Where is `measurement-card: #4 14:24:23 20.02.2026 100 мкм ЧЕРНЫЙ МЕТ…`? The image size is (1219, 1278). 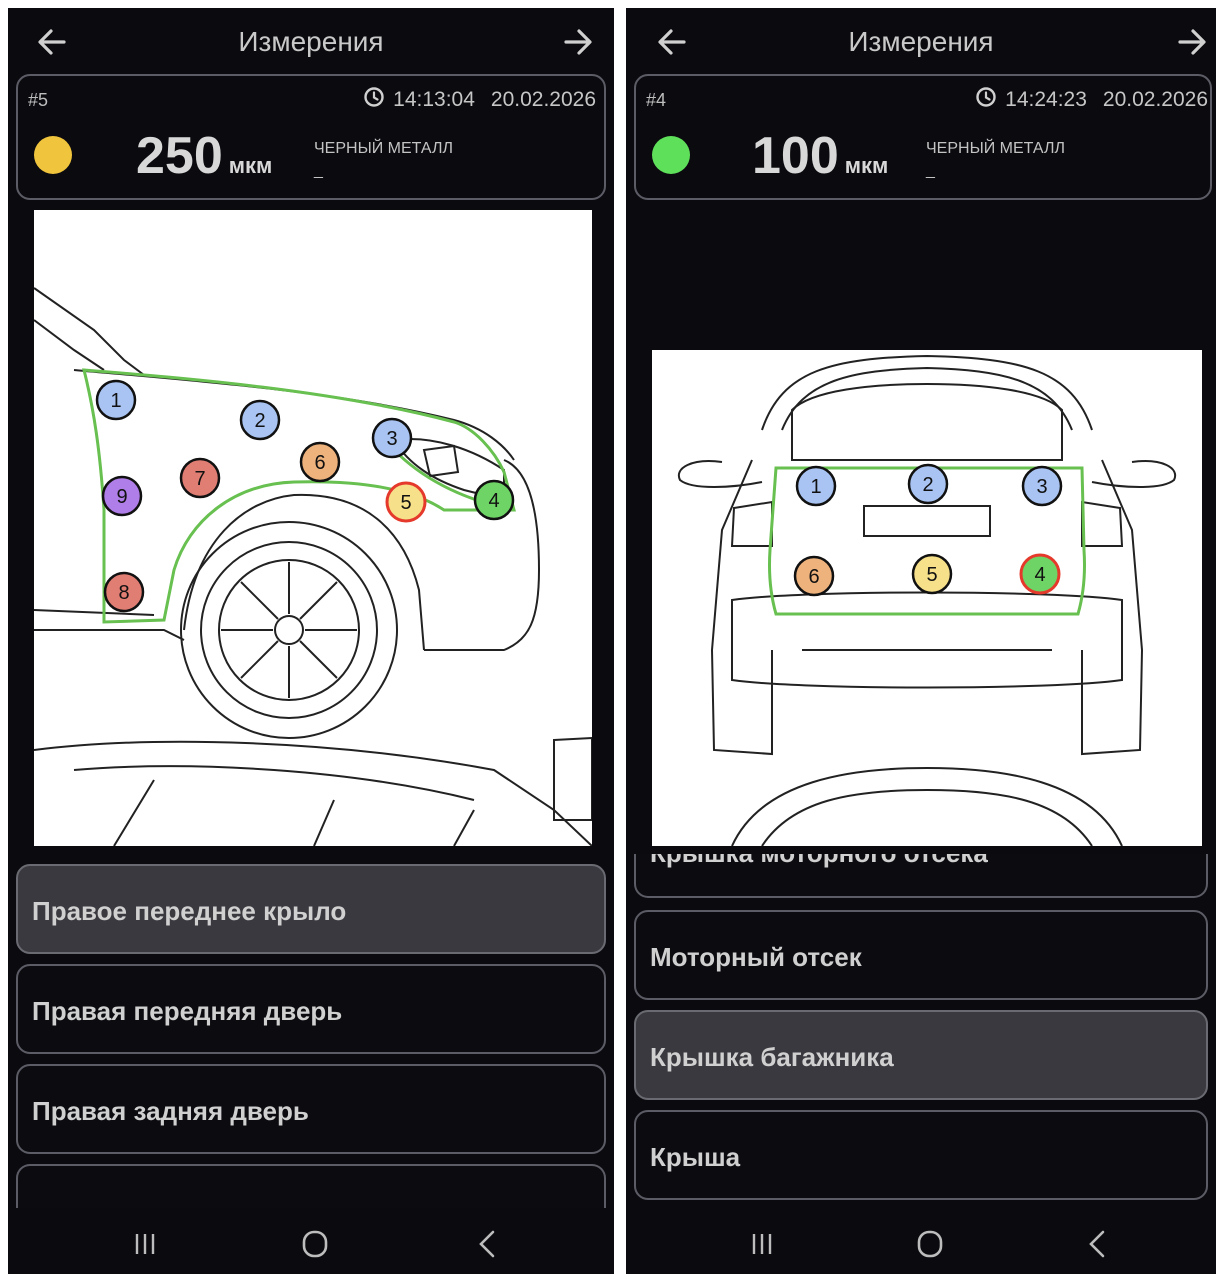
measurement-card: #4 14:24:23 20.02.2026 100 мкм ЧЕРНЫЙ МЕТ… is located at coordinates (923, 137).